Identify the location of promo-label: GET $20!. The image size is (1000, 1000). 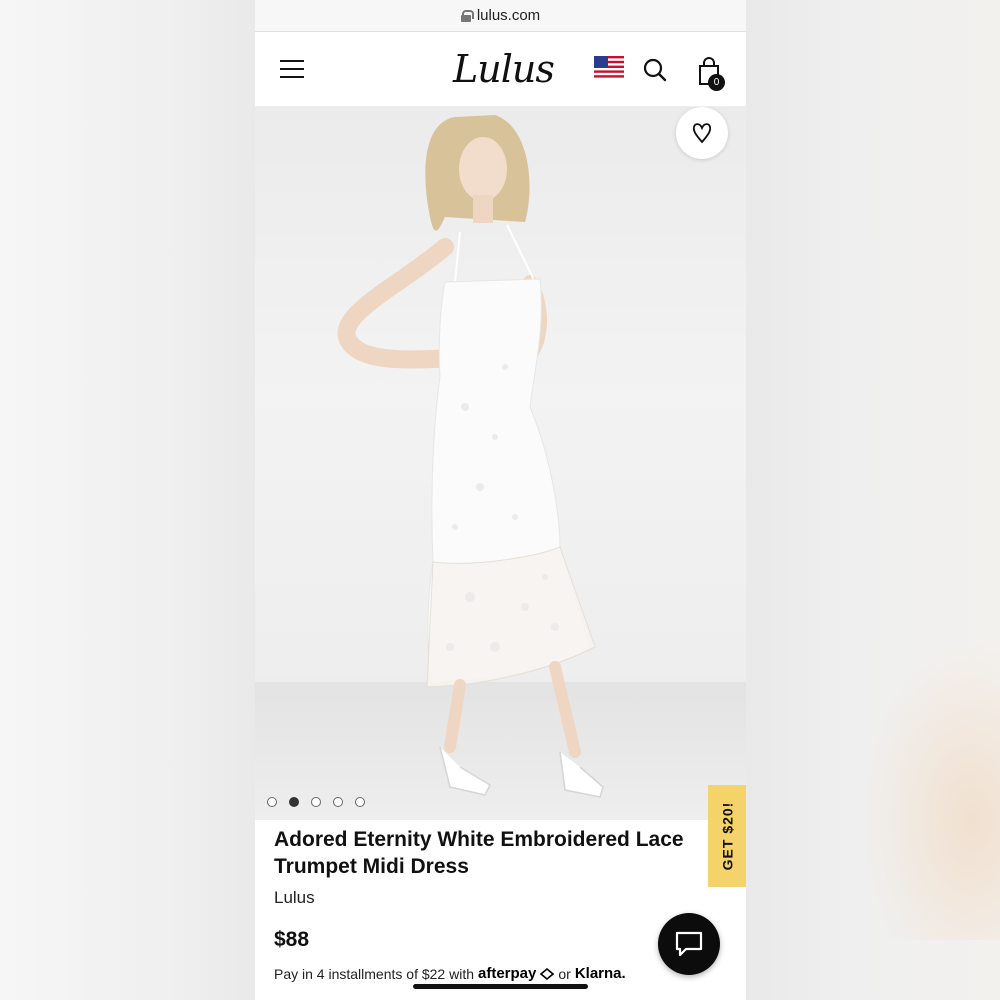
(727, 836).